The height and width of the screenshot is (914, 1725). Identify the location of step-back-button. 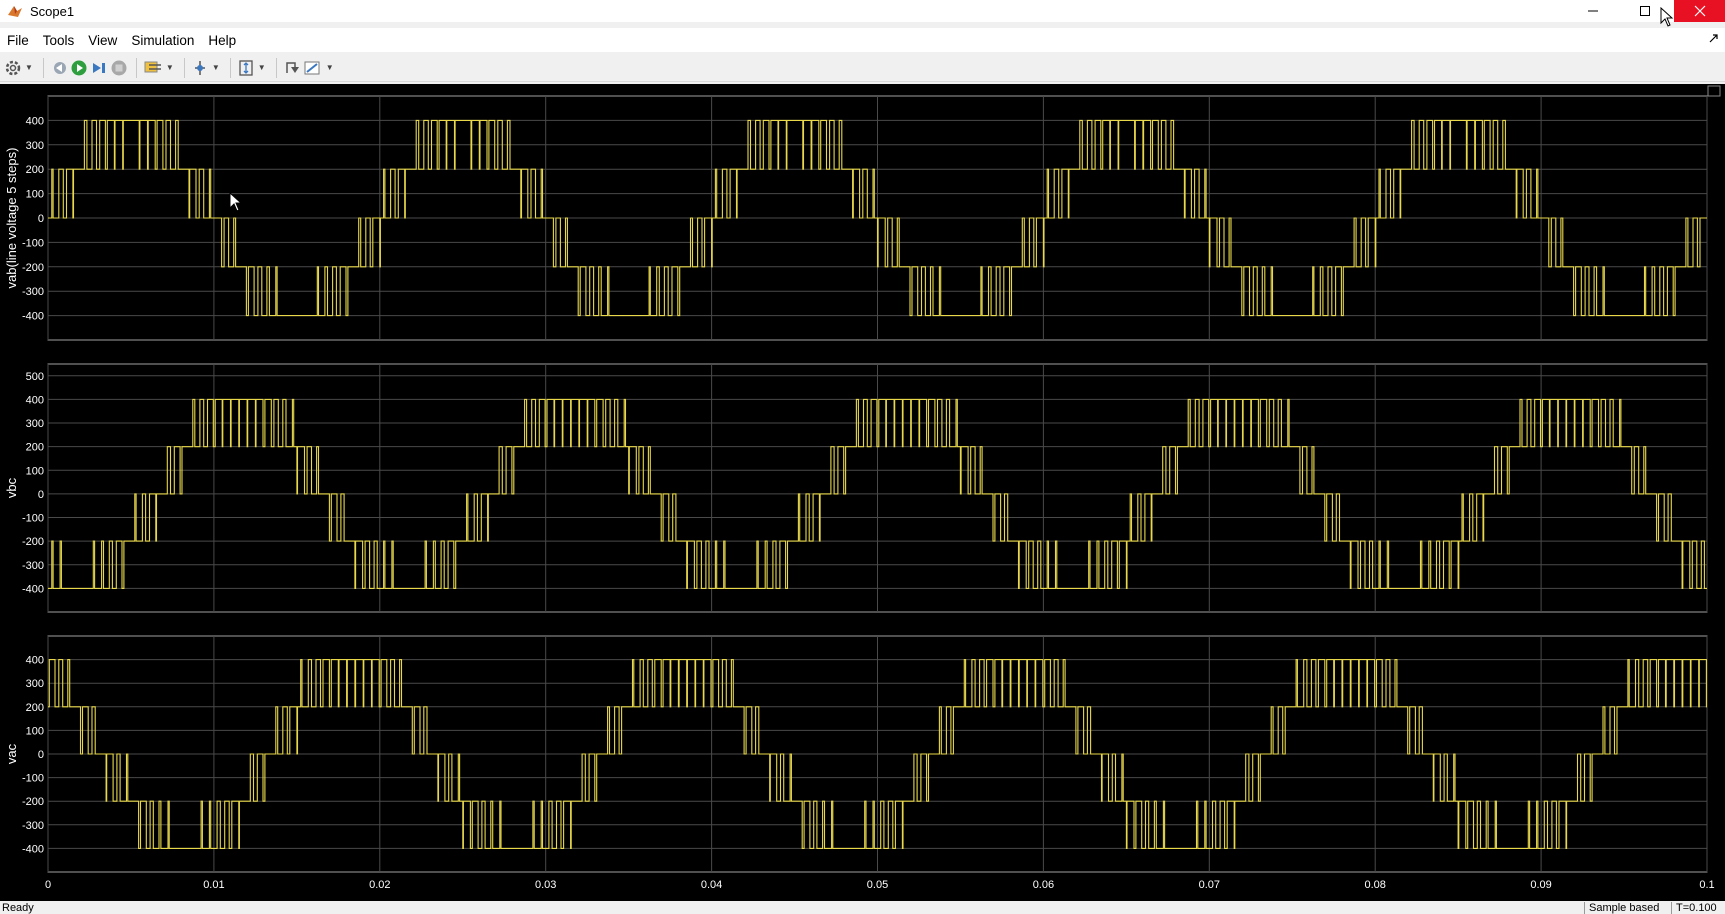
(59, 68).